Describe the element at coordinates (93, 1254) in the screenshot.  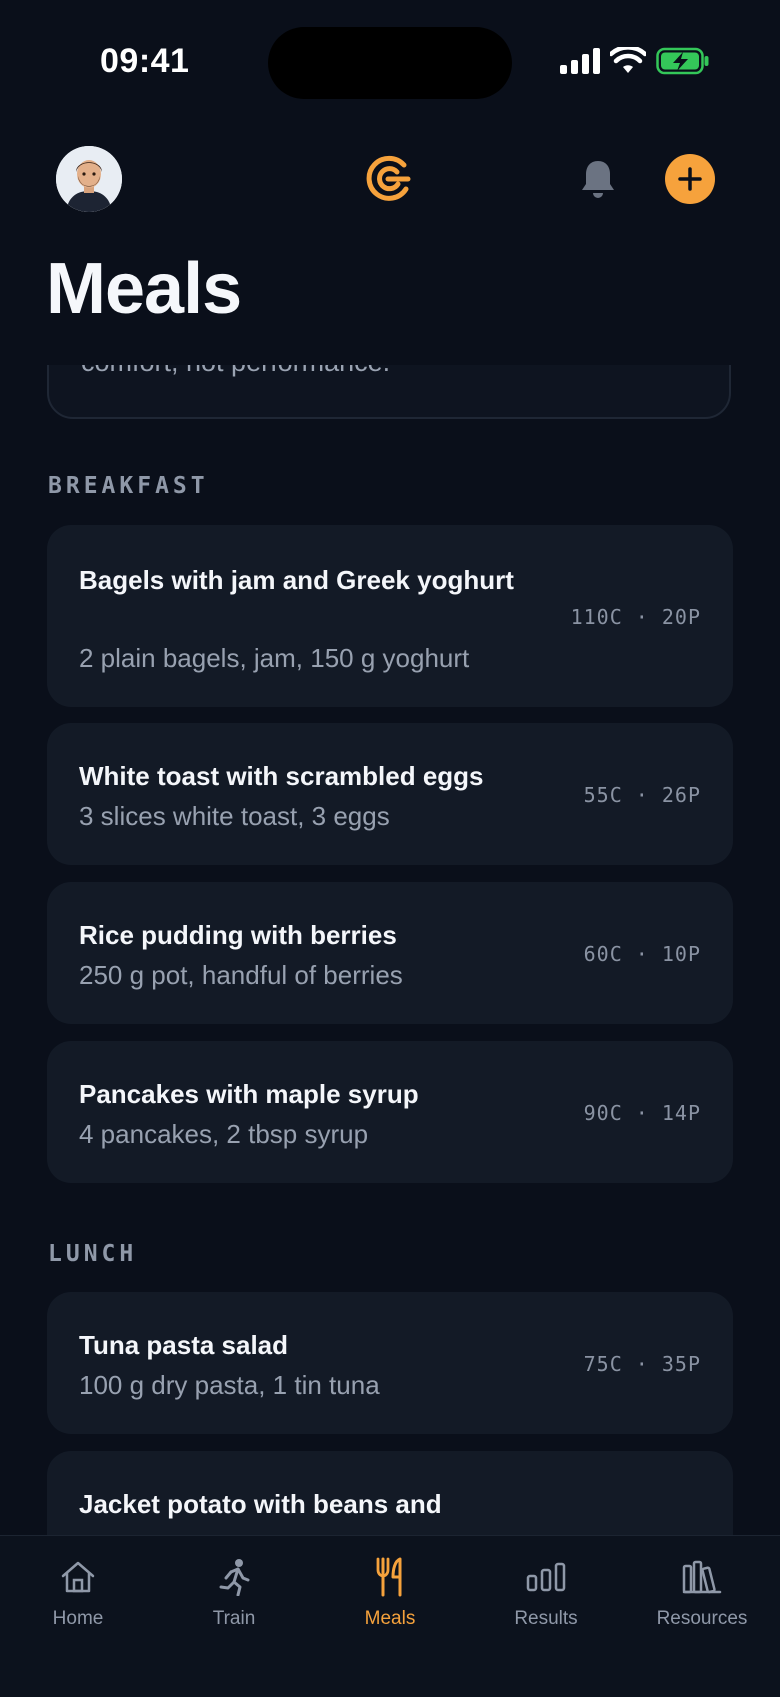
I see `section-label-lunch: LUNCH` at that location.